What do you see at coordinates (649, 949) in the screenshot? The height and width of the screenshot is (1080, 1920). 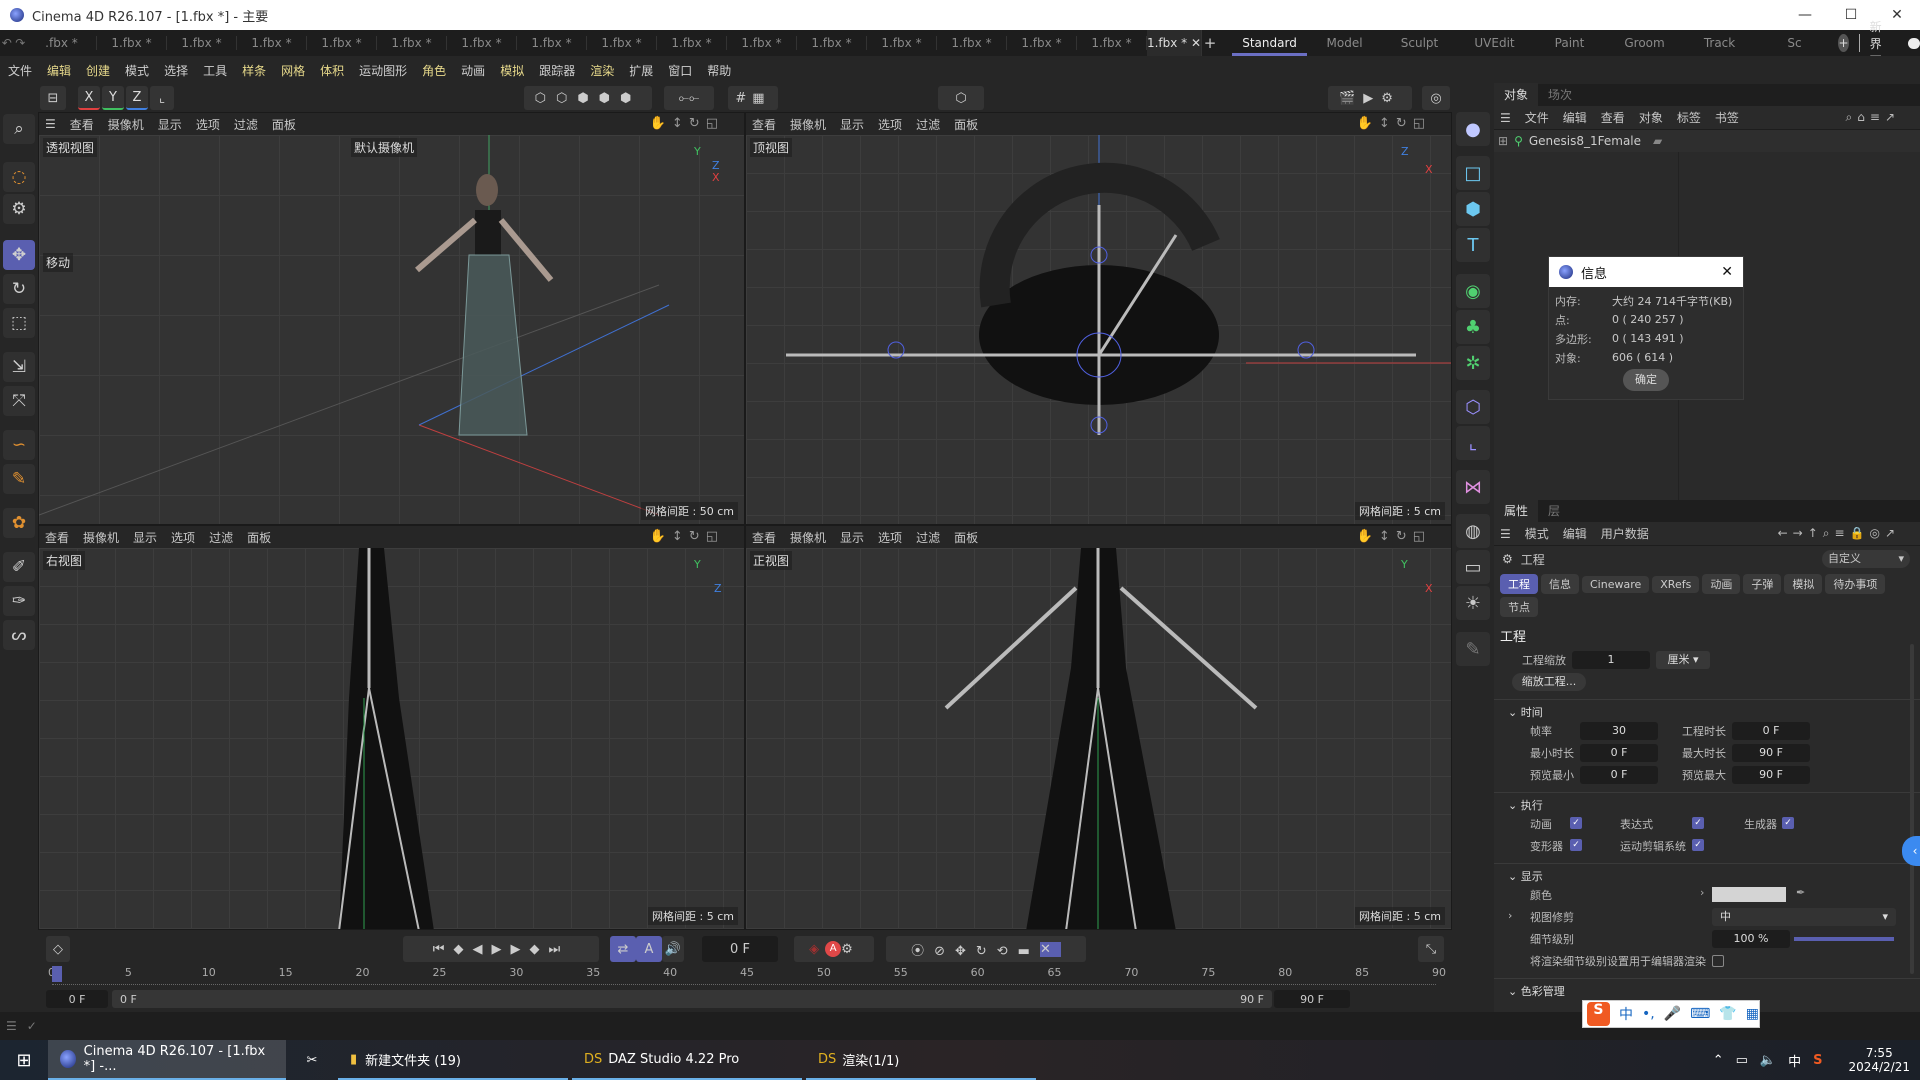 I see `auto-key-mode-icon: A` at bounding box center [649, 949].